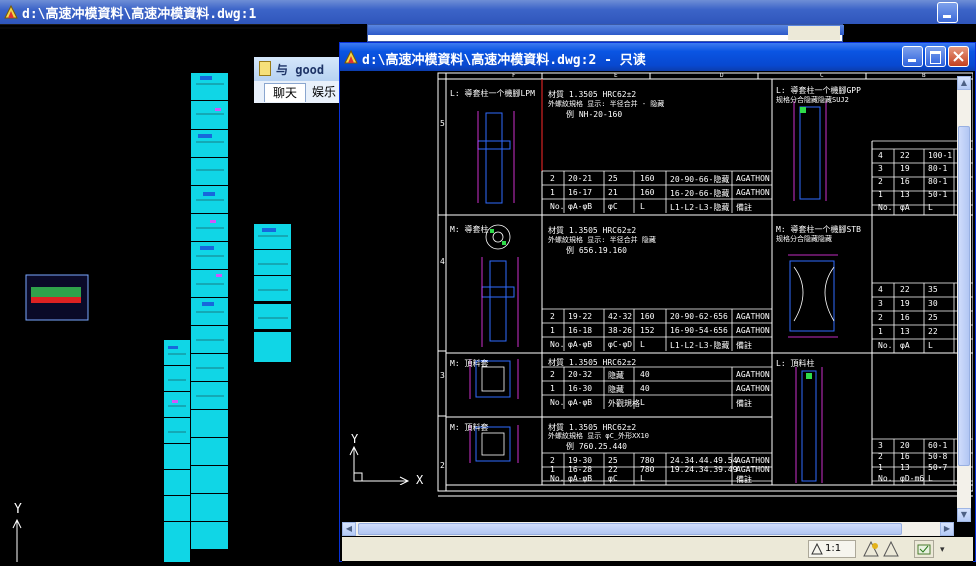 Image resolution: width=976 pixels, height=566 pixels. What do you see at coordinates (722, 75) in the screenshot?
I see `grid-col-d: D` at bounding box center [722, 75].